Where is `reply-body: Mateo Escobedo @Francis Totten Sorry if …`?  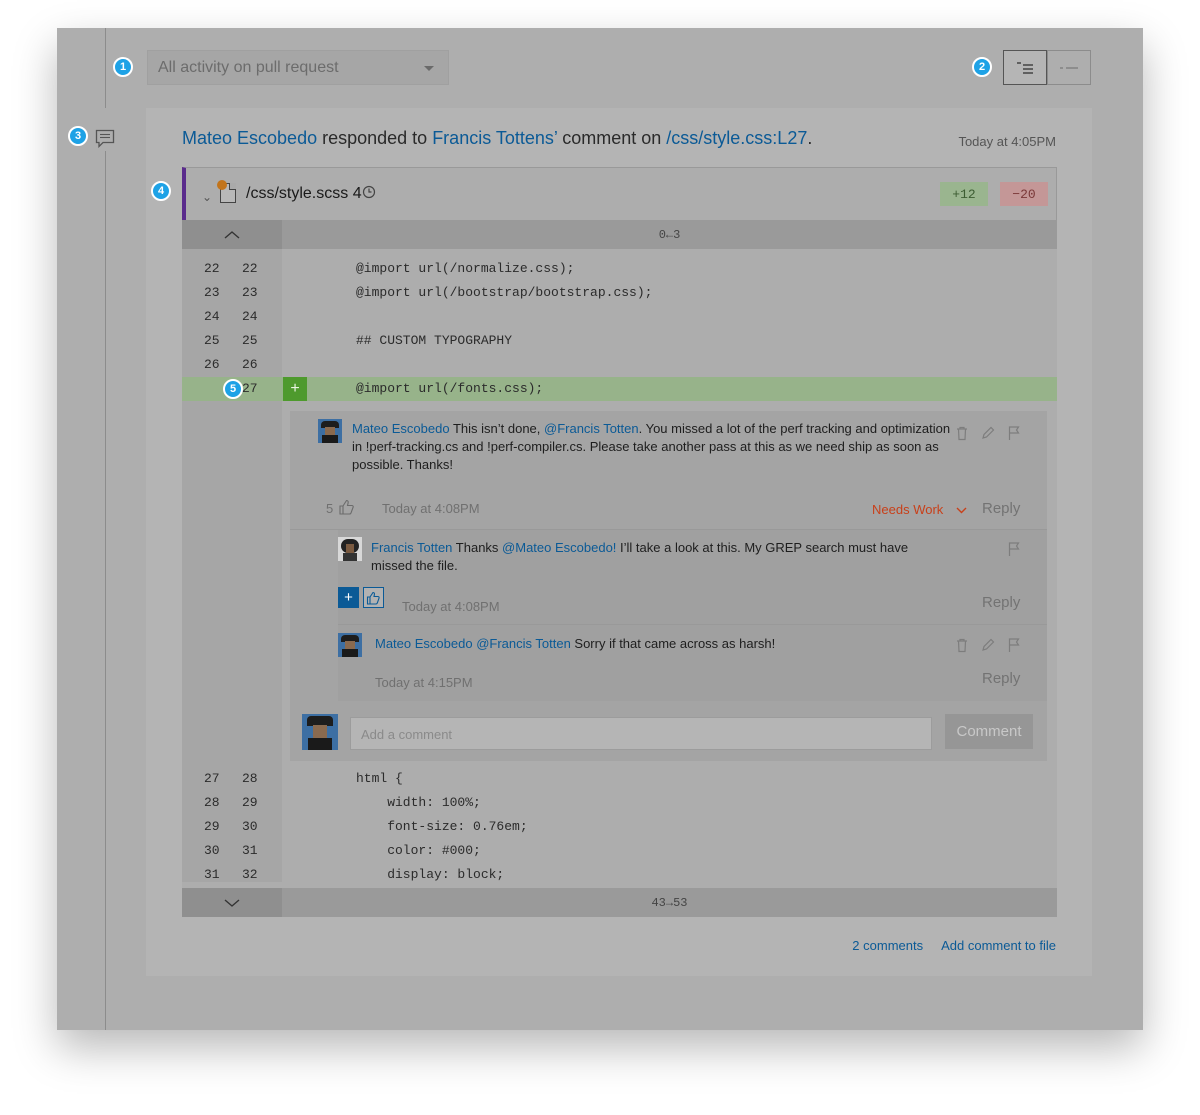 reply-body: Mateo Escobedo @Francis Totten Sorry if … is located at coordinates (655, 644).